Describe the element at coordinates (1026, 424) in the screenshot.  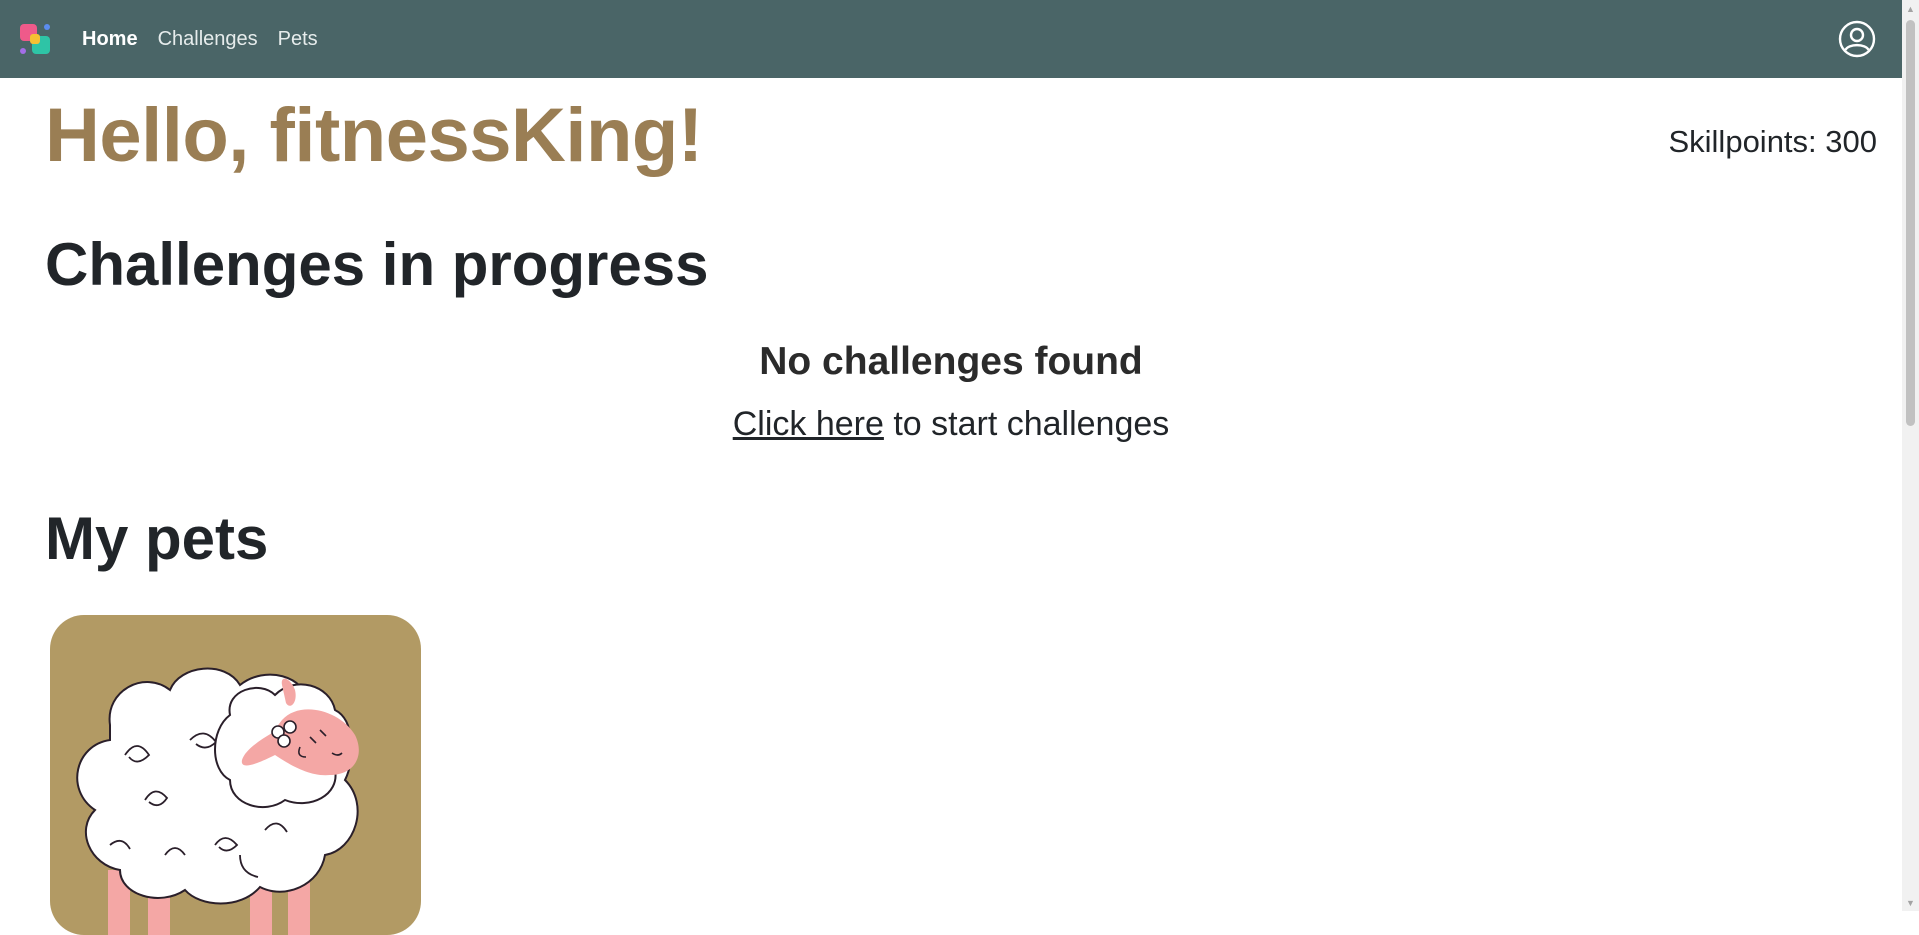
I see `start-challenges-suffix: to start challenges` at that location.